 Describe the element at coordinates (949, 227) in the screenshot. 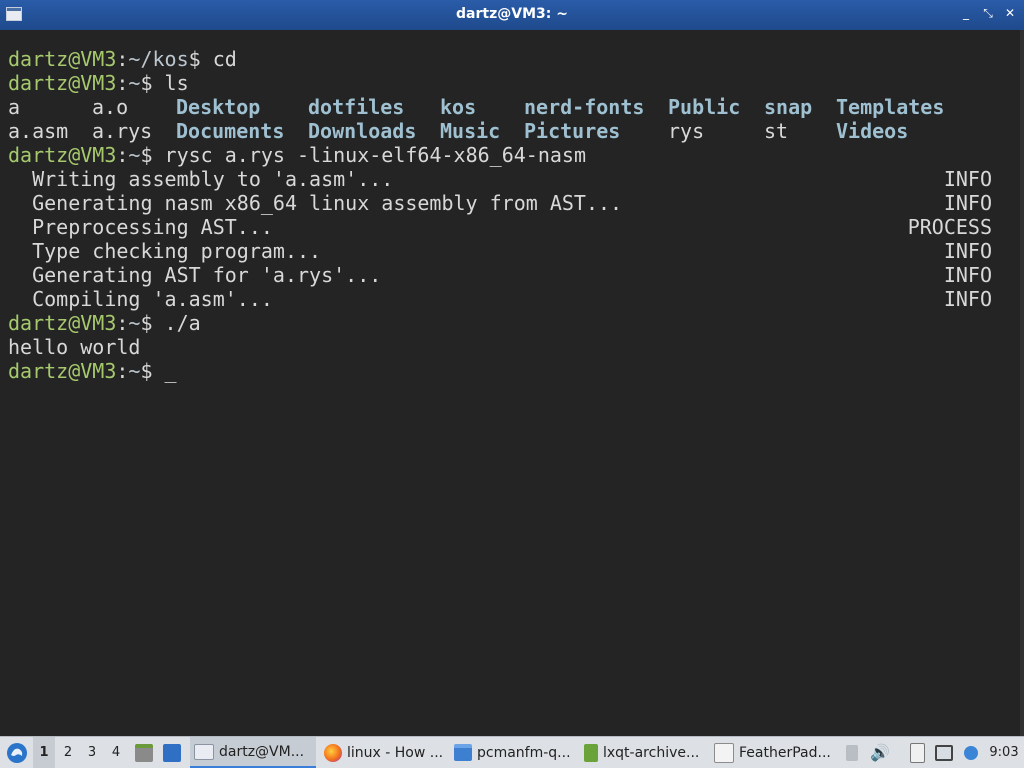

I see `log-level: PROCESS` at that location.